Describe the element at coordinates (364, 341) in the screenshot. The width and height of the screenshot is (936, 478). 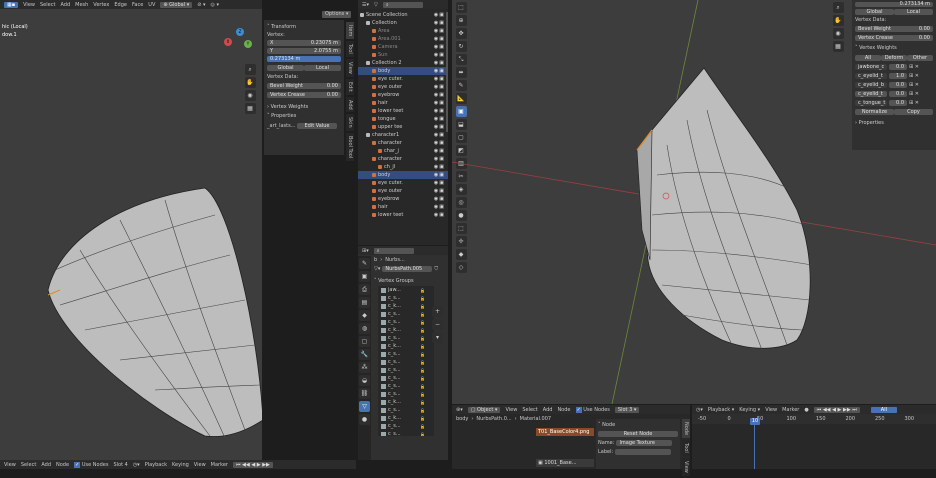
I see `object-props-icon: ▢` at that location.